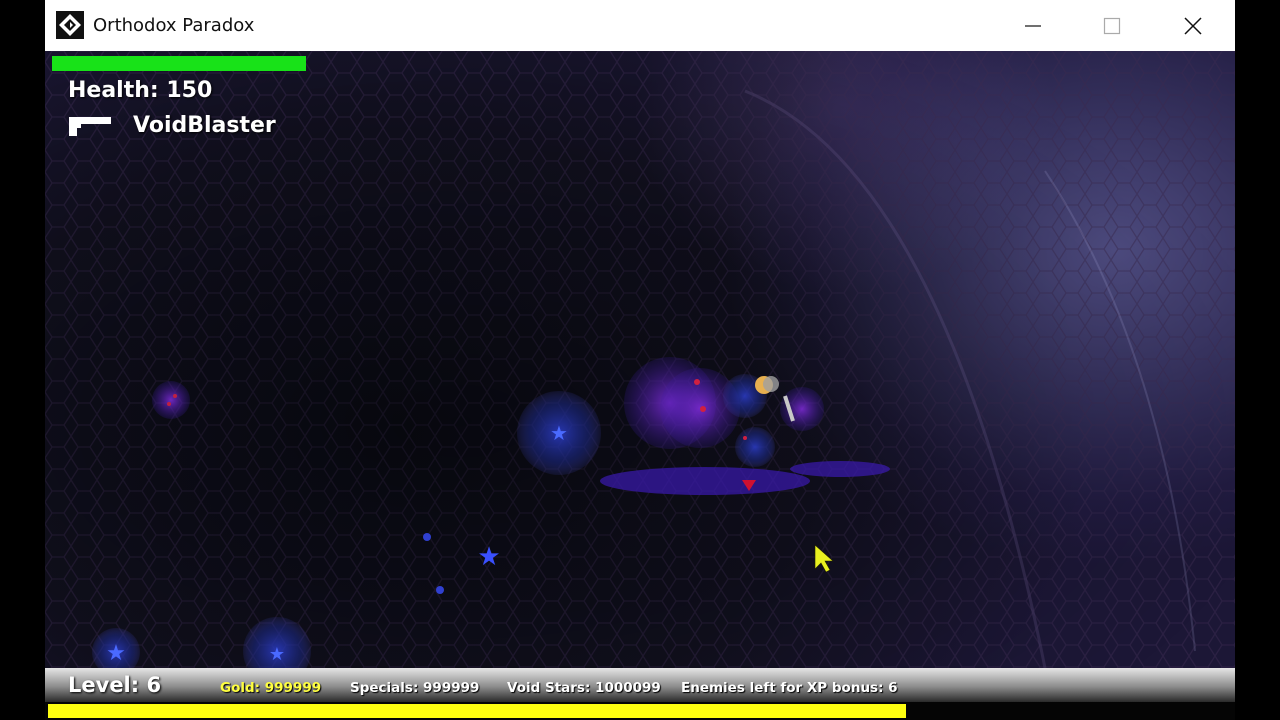 The image size is (1280, 720). What do you see at coordinates (789, 688) in the screenshot?
I see `enemies-left-label: Enemies left for XP bonus: 6` at bounding box center [789, 688].